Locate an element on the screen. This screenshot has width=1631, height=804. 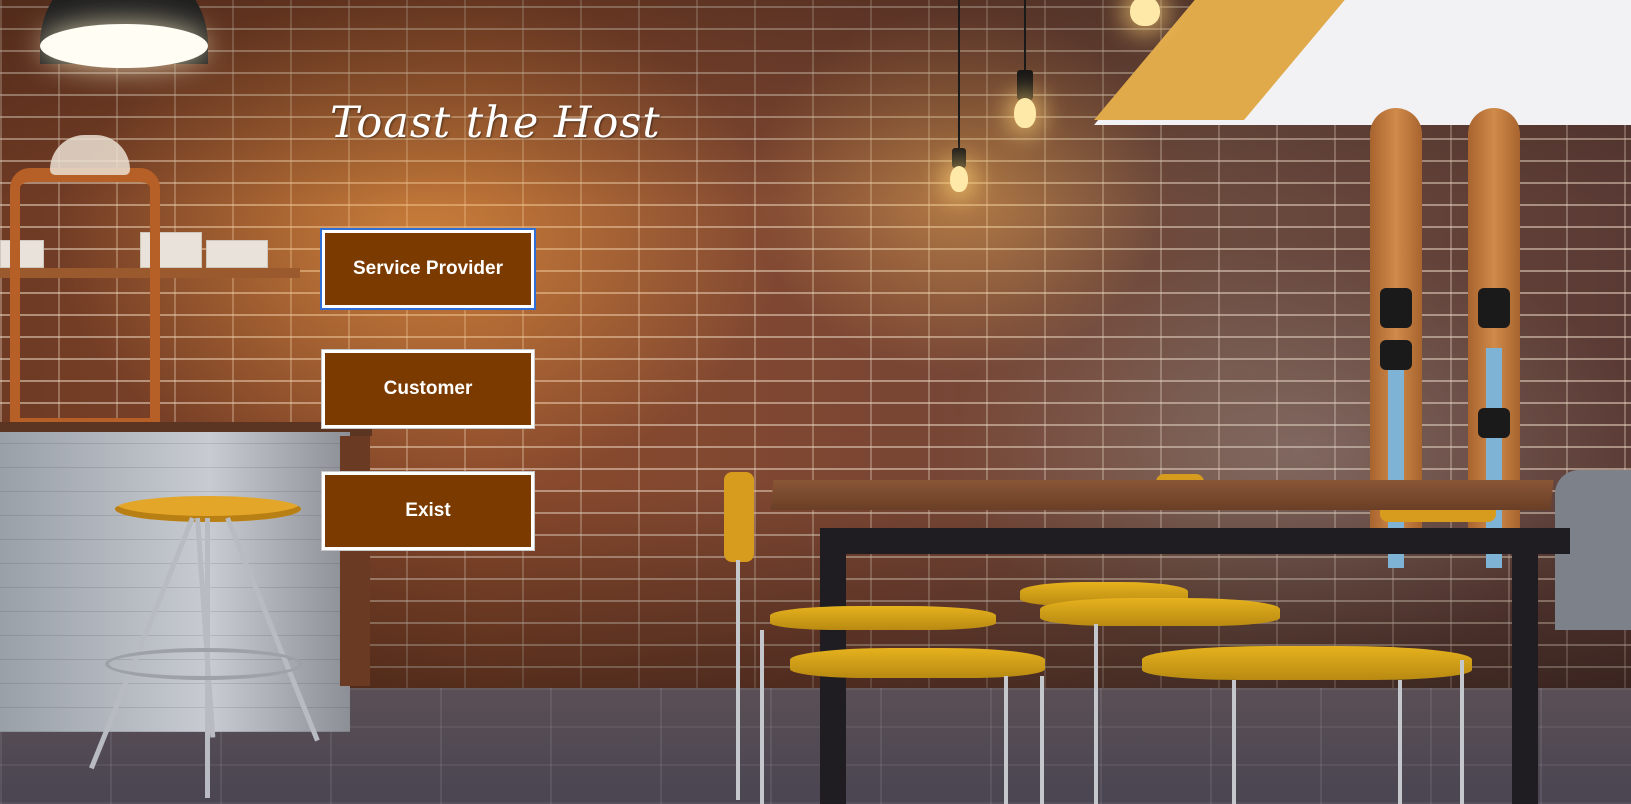
service-provider-button: Service Provider is located at coordinates (428, 269).